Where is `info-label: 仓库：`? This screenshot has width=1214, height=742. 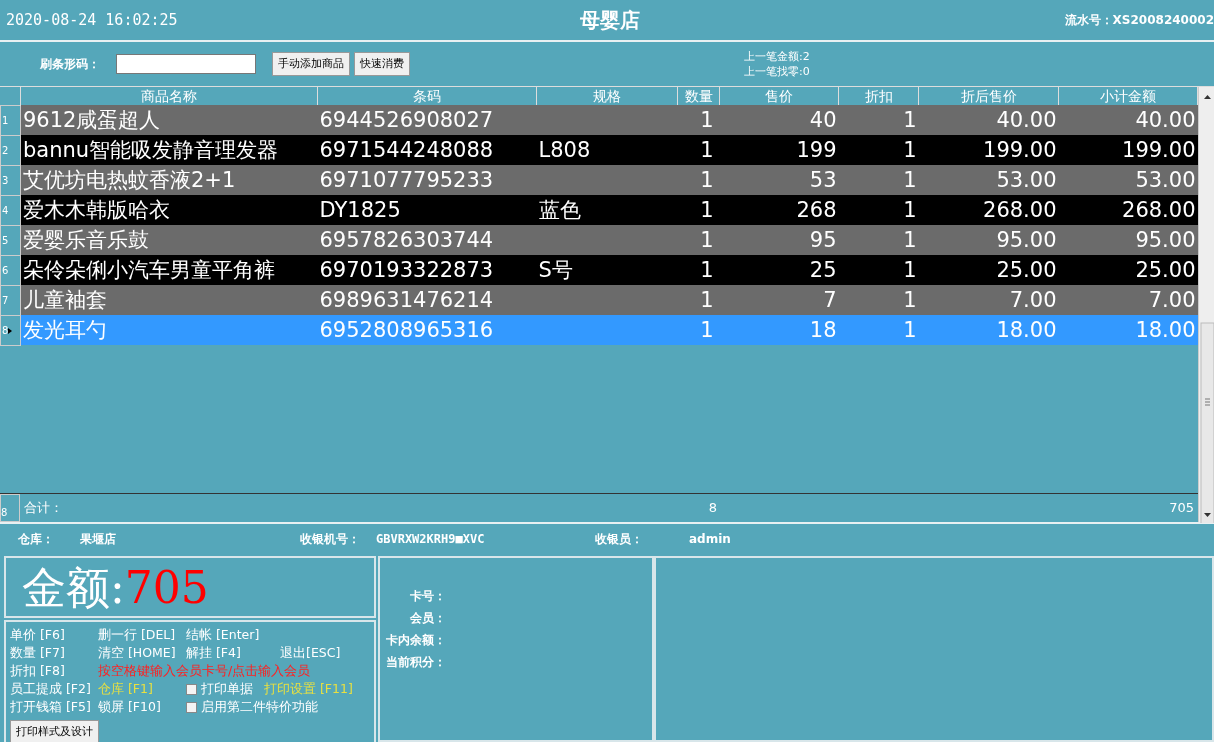
info-label: 仓库： is located at coordinates (36, 539).